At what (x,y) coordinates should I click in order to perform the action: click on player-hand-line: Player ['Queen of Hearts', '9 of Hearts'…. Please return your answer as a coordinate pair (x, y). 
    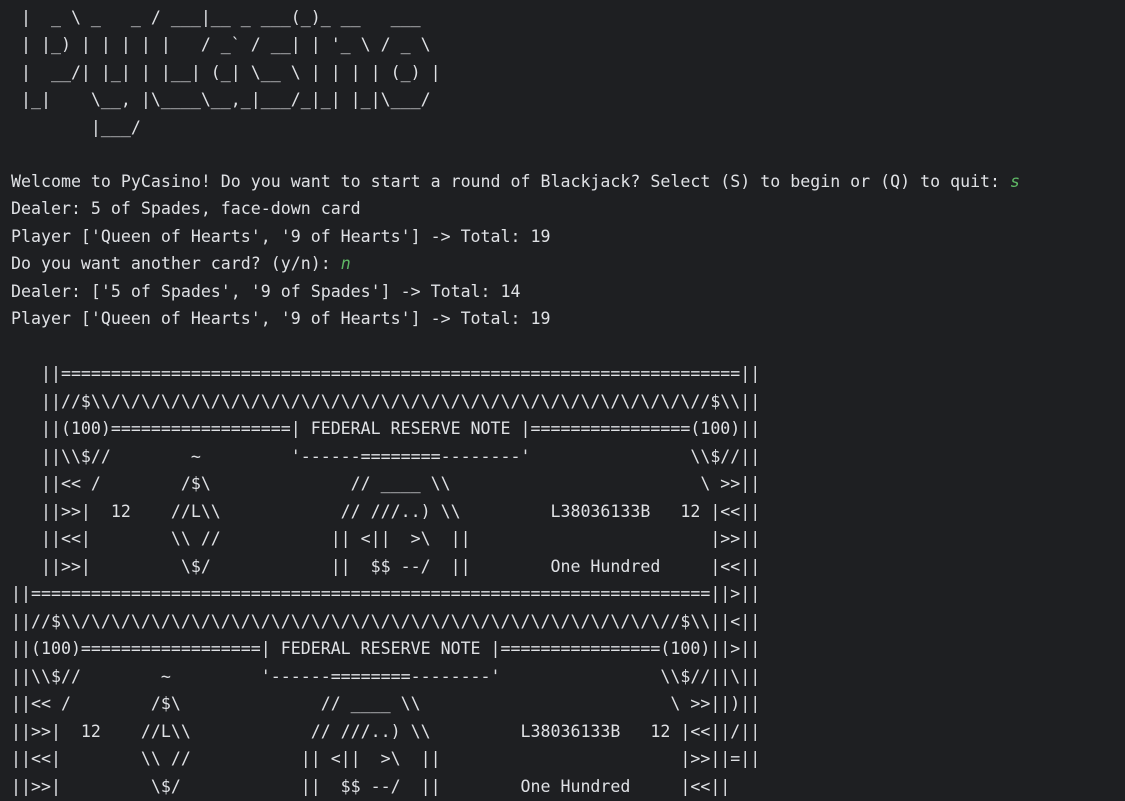
    Looking at the image, I should click on (281, 236).